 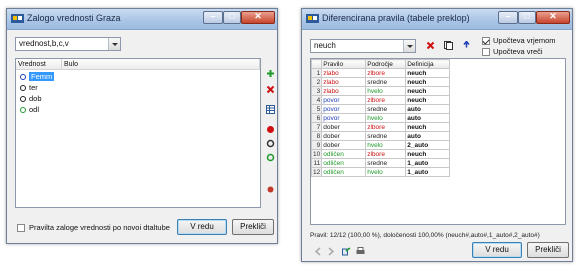 I want to click on check-vreci, so click(x=486, y=52).